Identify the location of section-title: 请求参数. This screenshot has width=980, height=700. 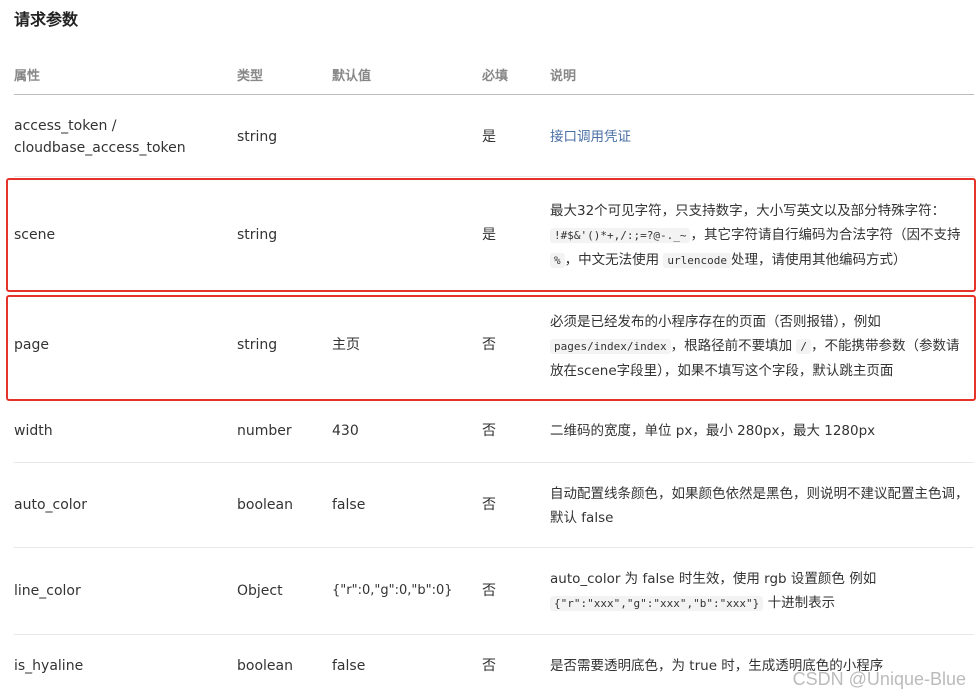
(46, 19).